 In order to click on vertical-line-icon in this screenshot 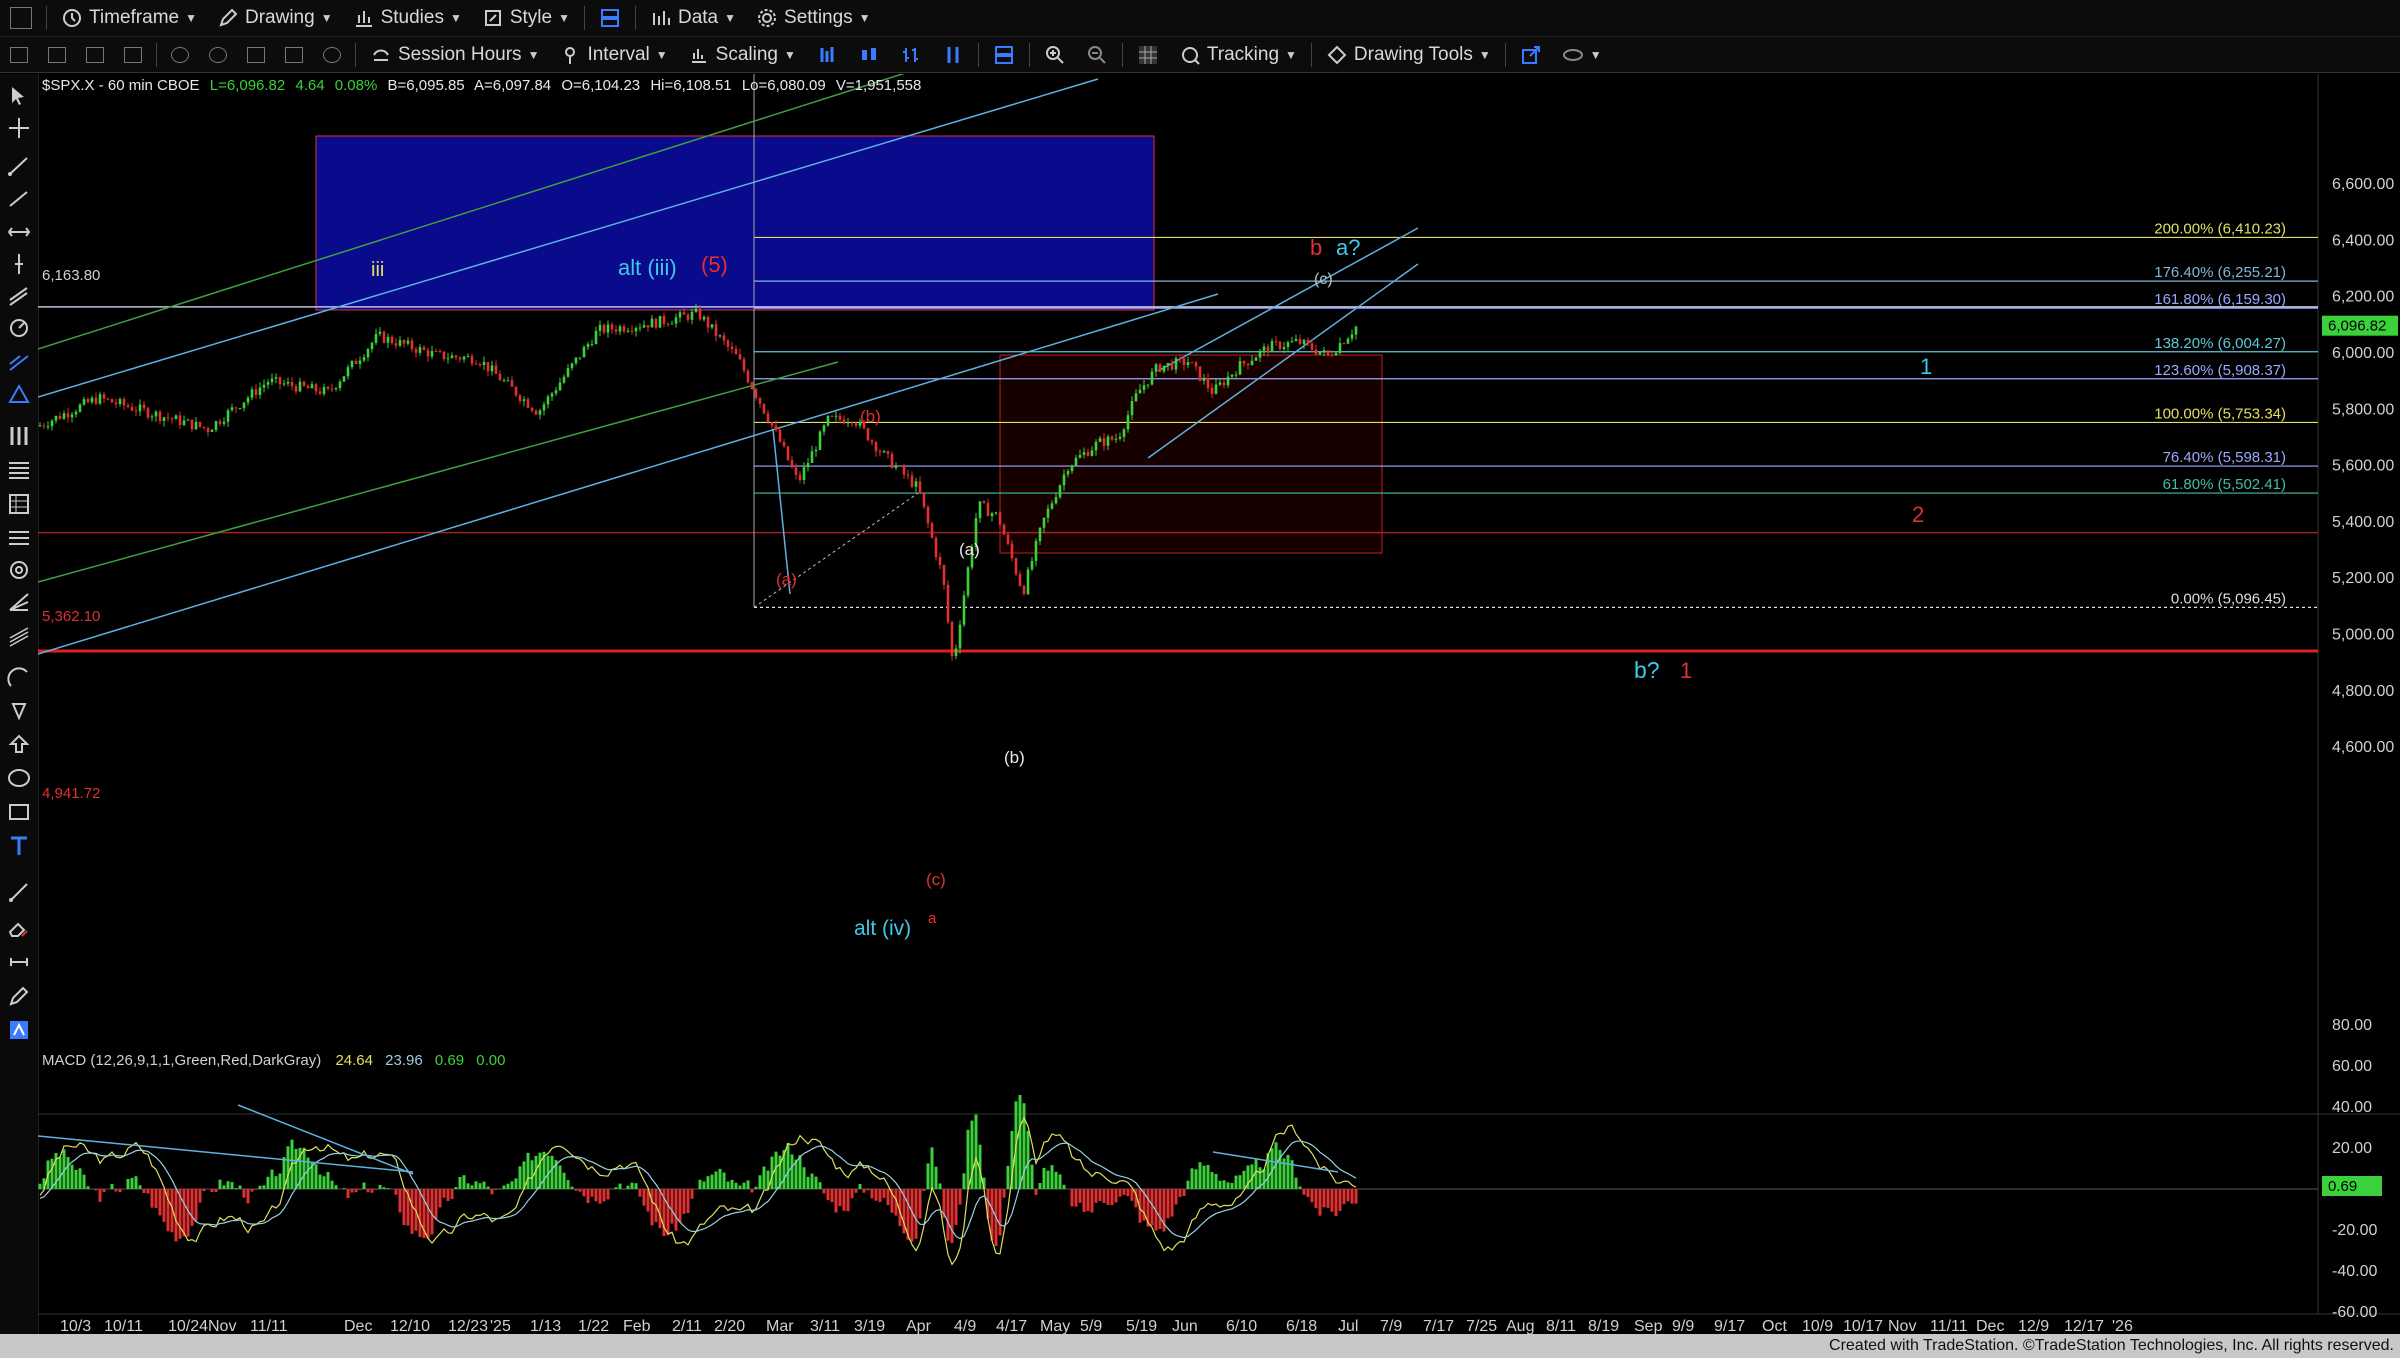, I will do `click(19, 264)`.